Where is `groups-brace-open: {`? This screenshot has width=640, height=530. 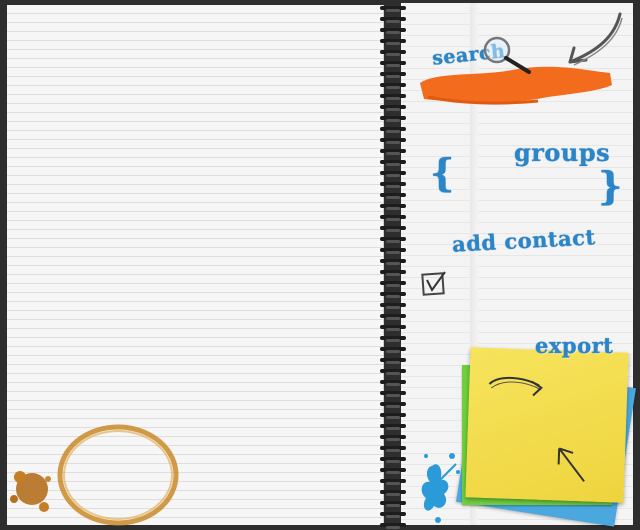
groups-brace-open: { is located at coordinates (442, 172).